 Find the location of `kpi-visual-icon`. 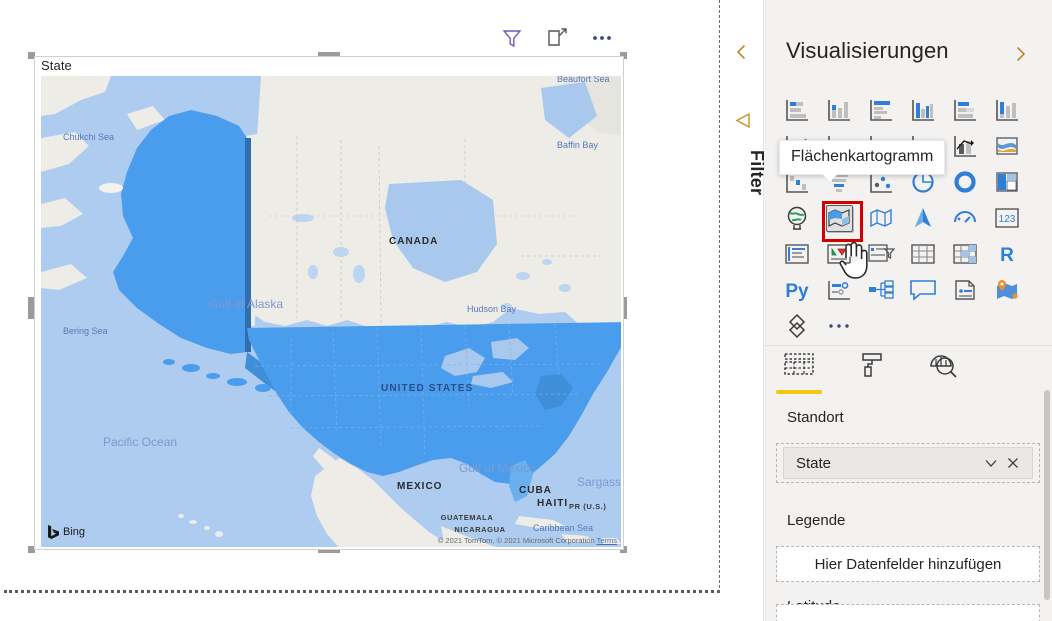

kpi-visual-icon is located at coordinates (839, 254).